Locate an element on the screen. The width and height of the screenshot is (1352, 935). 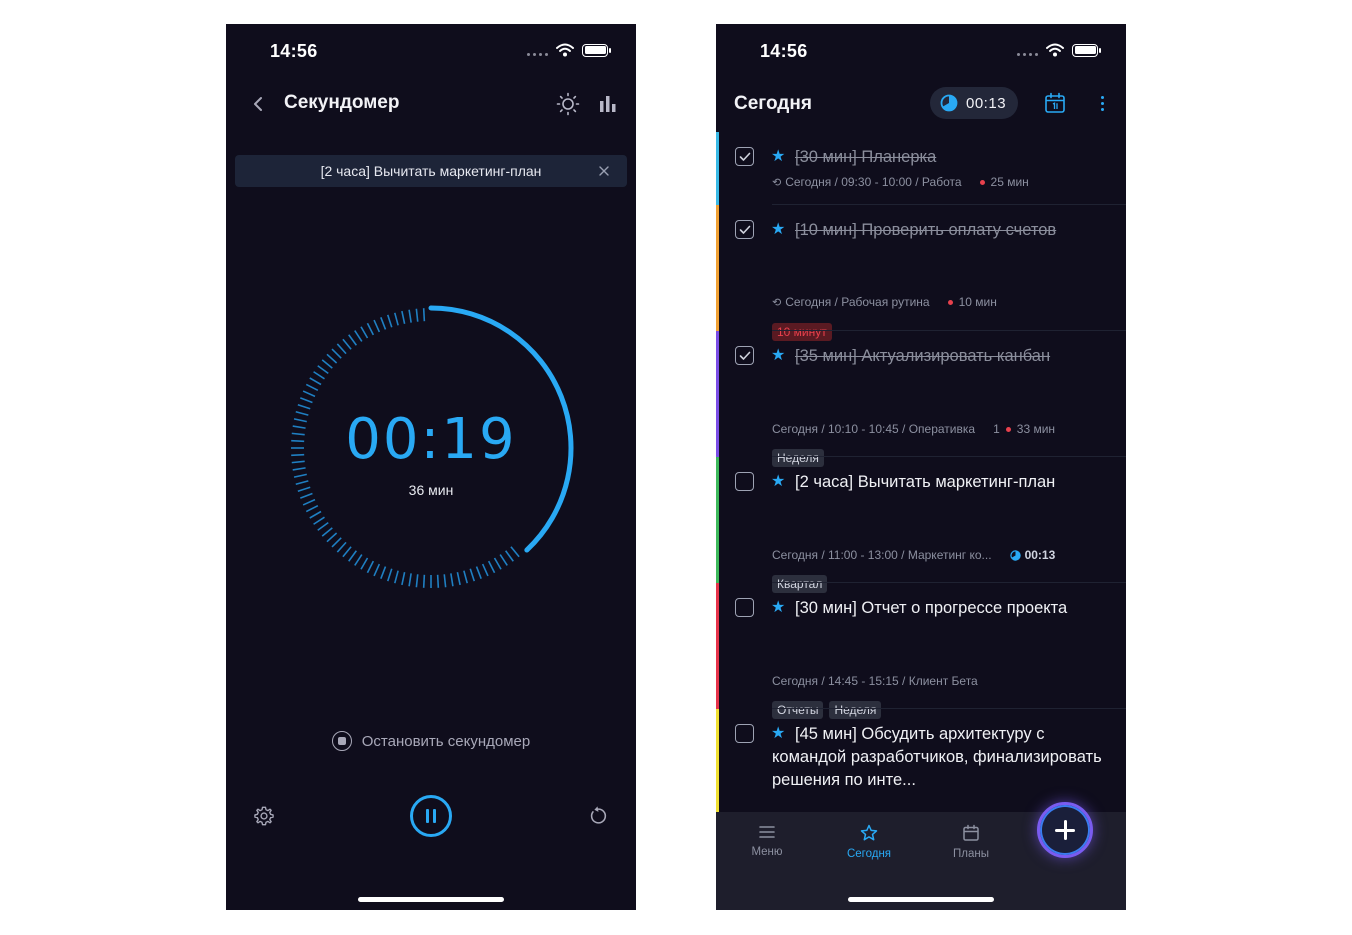
repeat-icon: ⟲ is located at coordinates (777, 302).